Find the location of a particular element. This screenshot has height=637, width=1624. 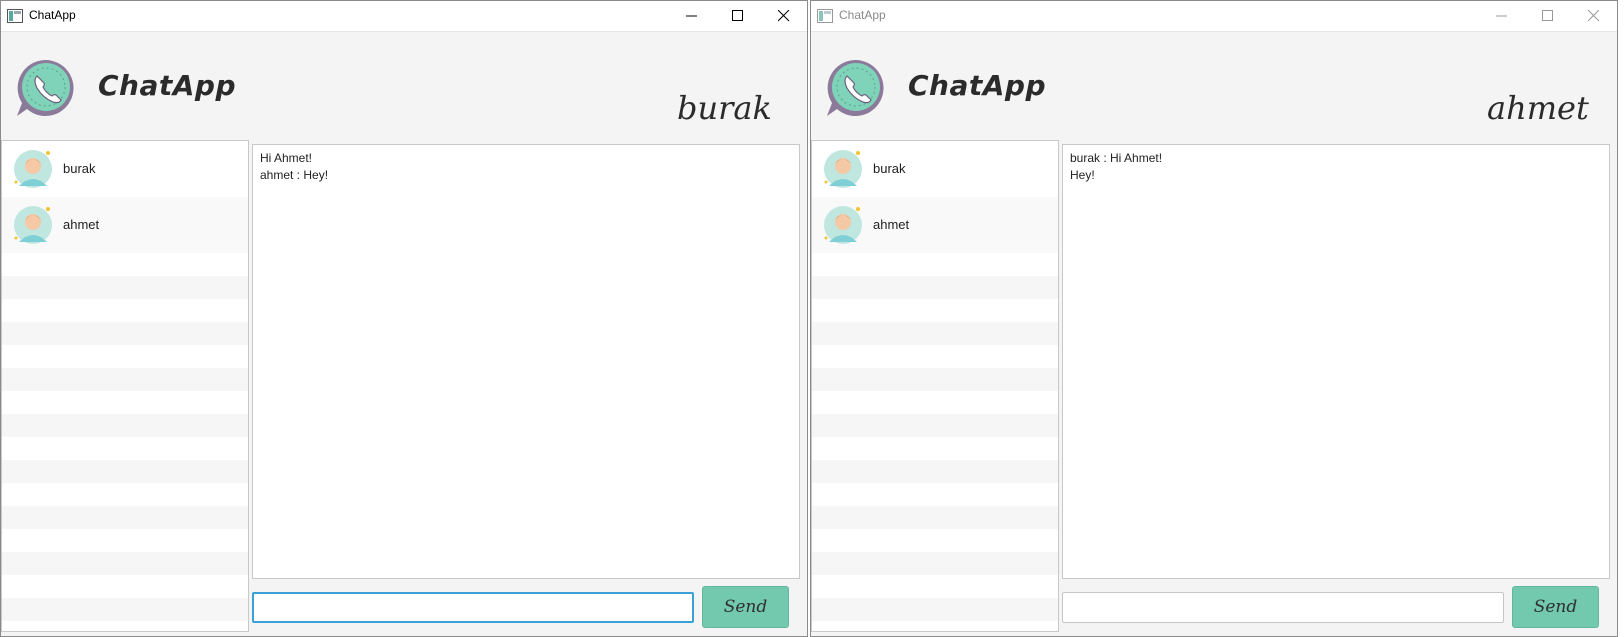

current-user-name: burak is located at coordinates (724, 108).